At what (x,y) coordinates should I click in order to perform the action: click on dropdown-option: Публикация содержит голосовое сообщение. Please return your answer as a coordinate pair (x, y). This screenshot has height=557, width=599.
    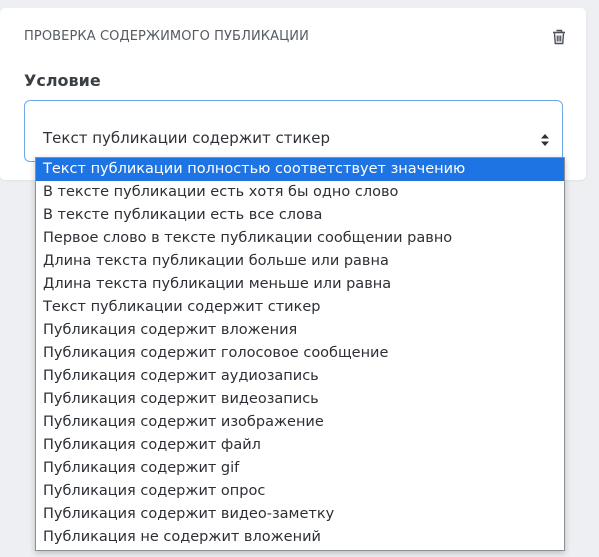
    Looking at the image, I should click on (300, 353).